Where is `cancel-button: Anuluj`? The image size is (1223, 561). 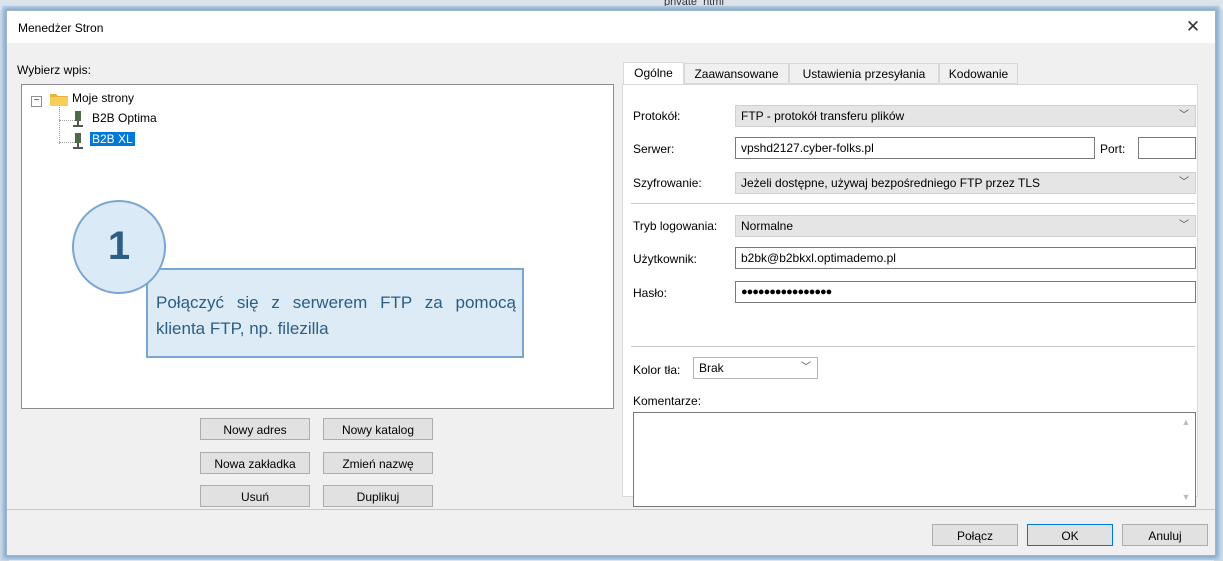 cancel-button: Anuluj is located at coordinates (1165, 535).